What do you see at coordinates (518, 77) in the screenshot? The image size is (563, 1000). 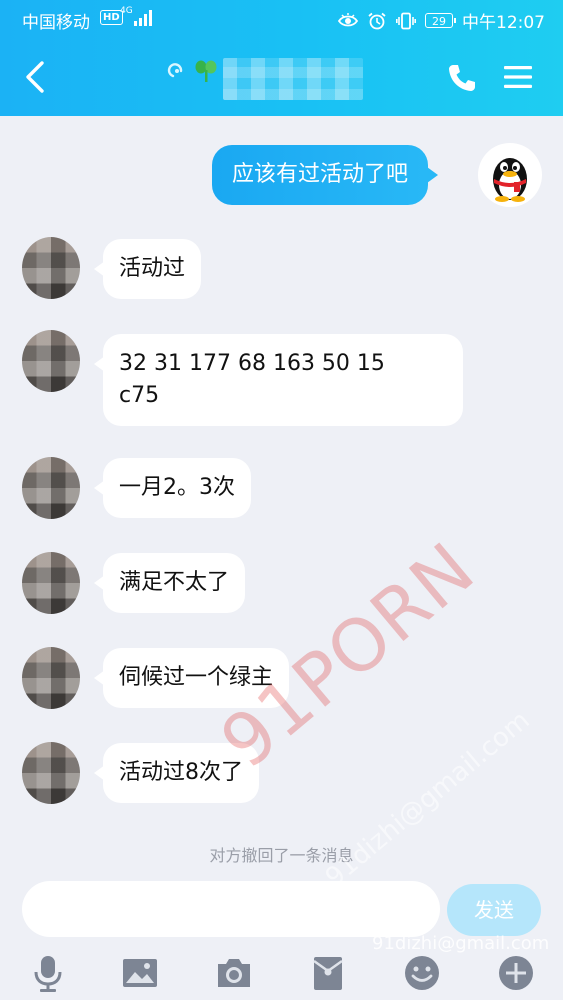 I see `menu-icon` at bounding box center [518, 77].